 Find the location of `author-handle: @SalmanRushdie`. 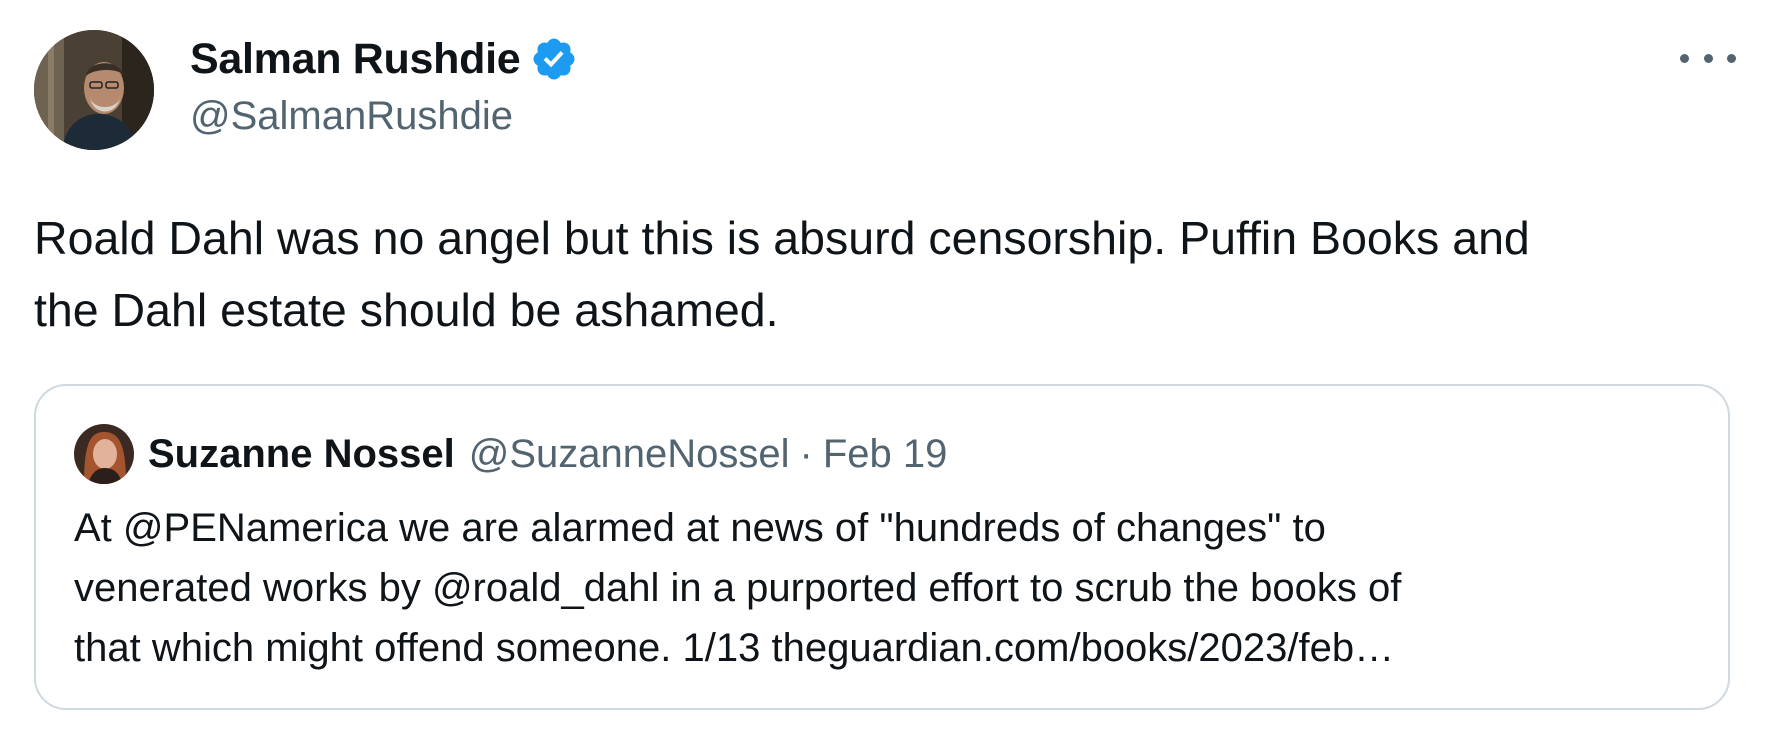

author-handle: @SalmanRushdie is located at coordinates (351, 116).